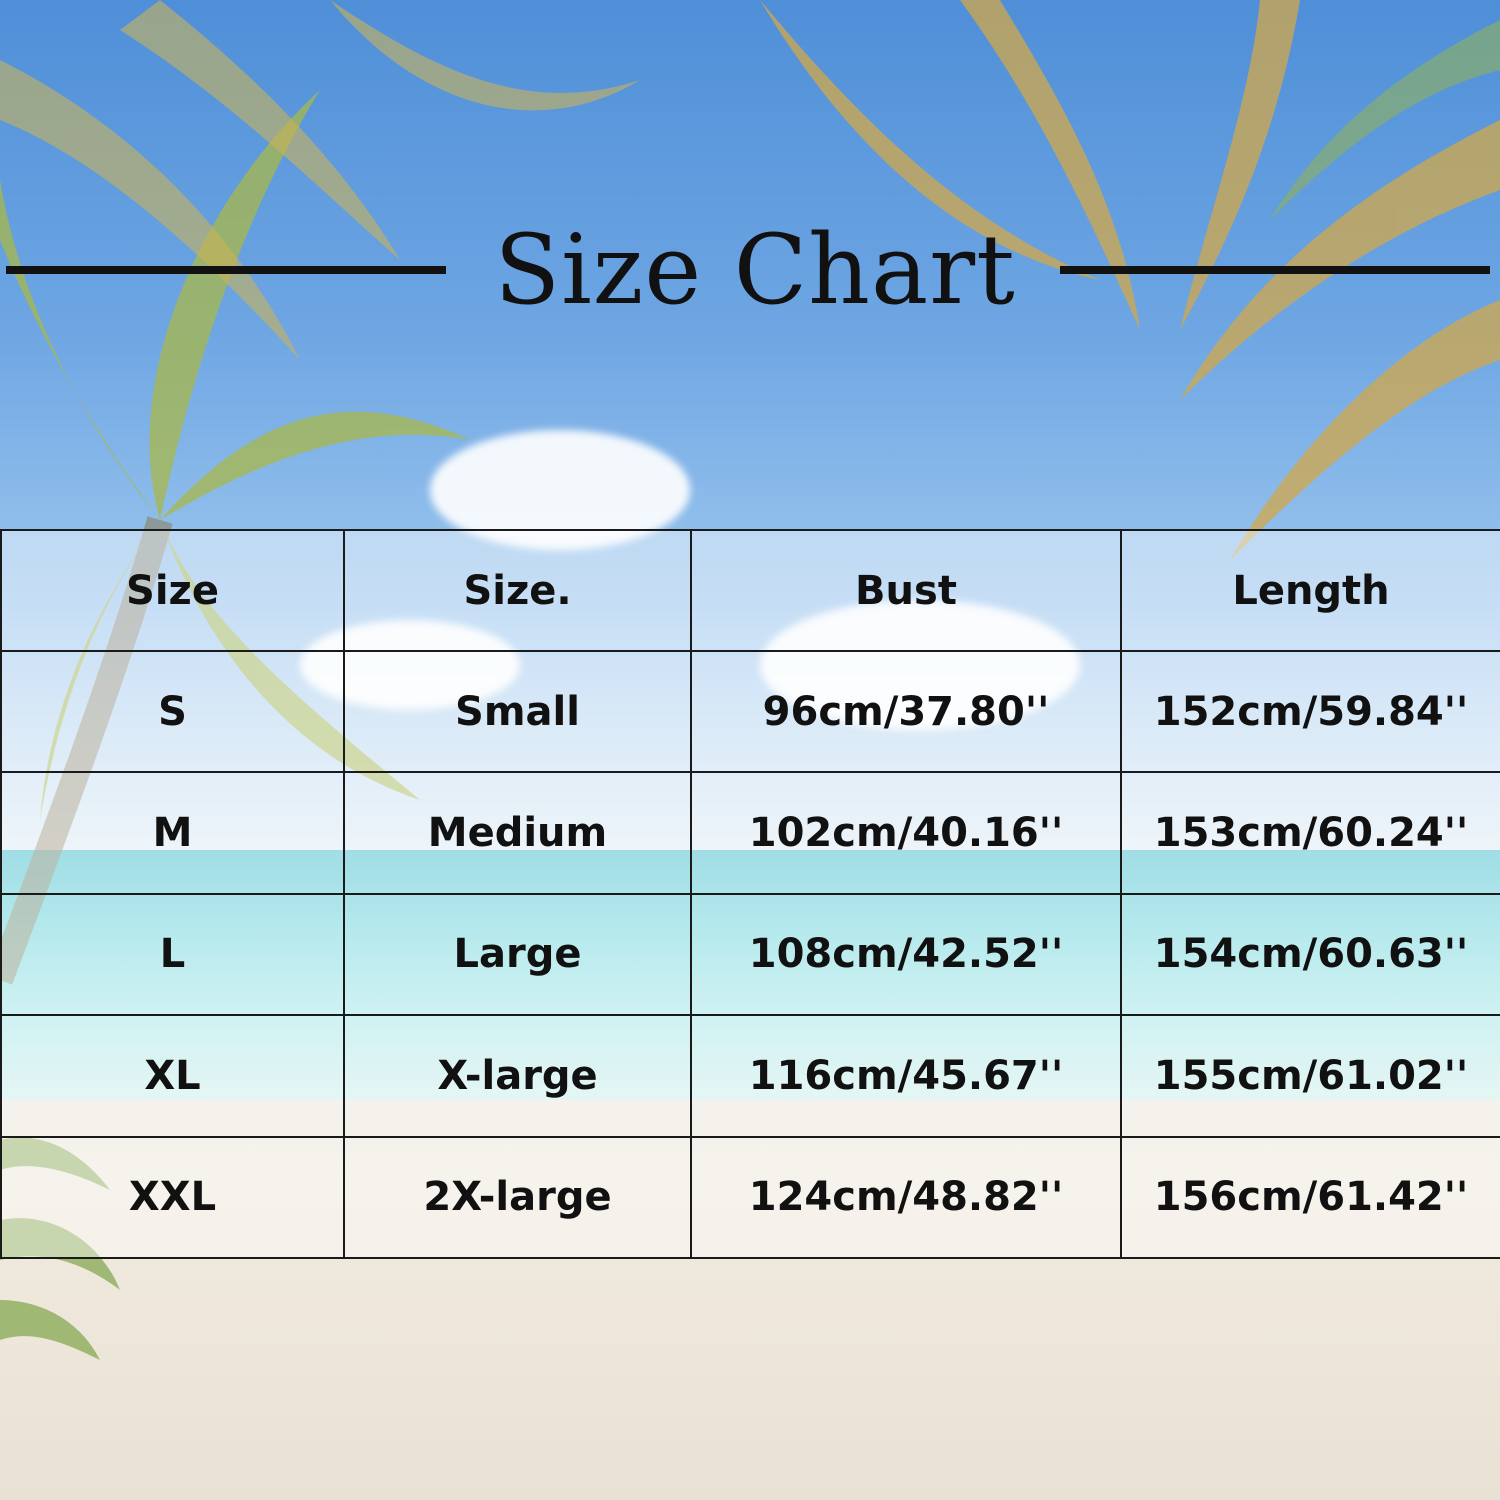  I want to click on page-title: Size Chart, so click(755, 270).